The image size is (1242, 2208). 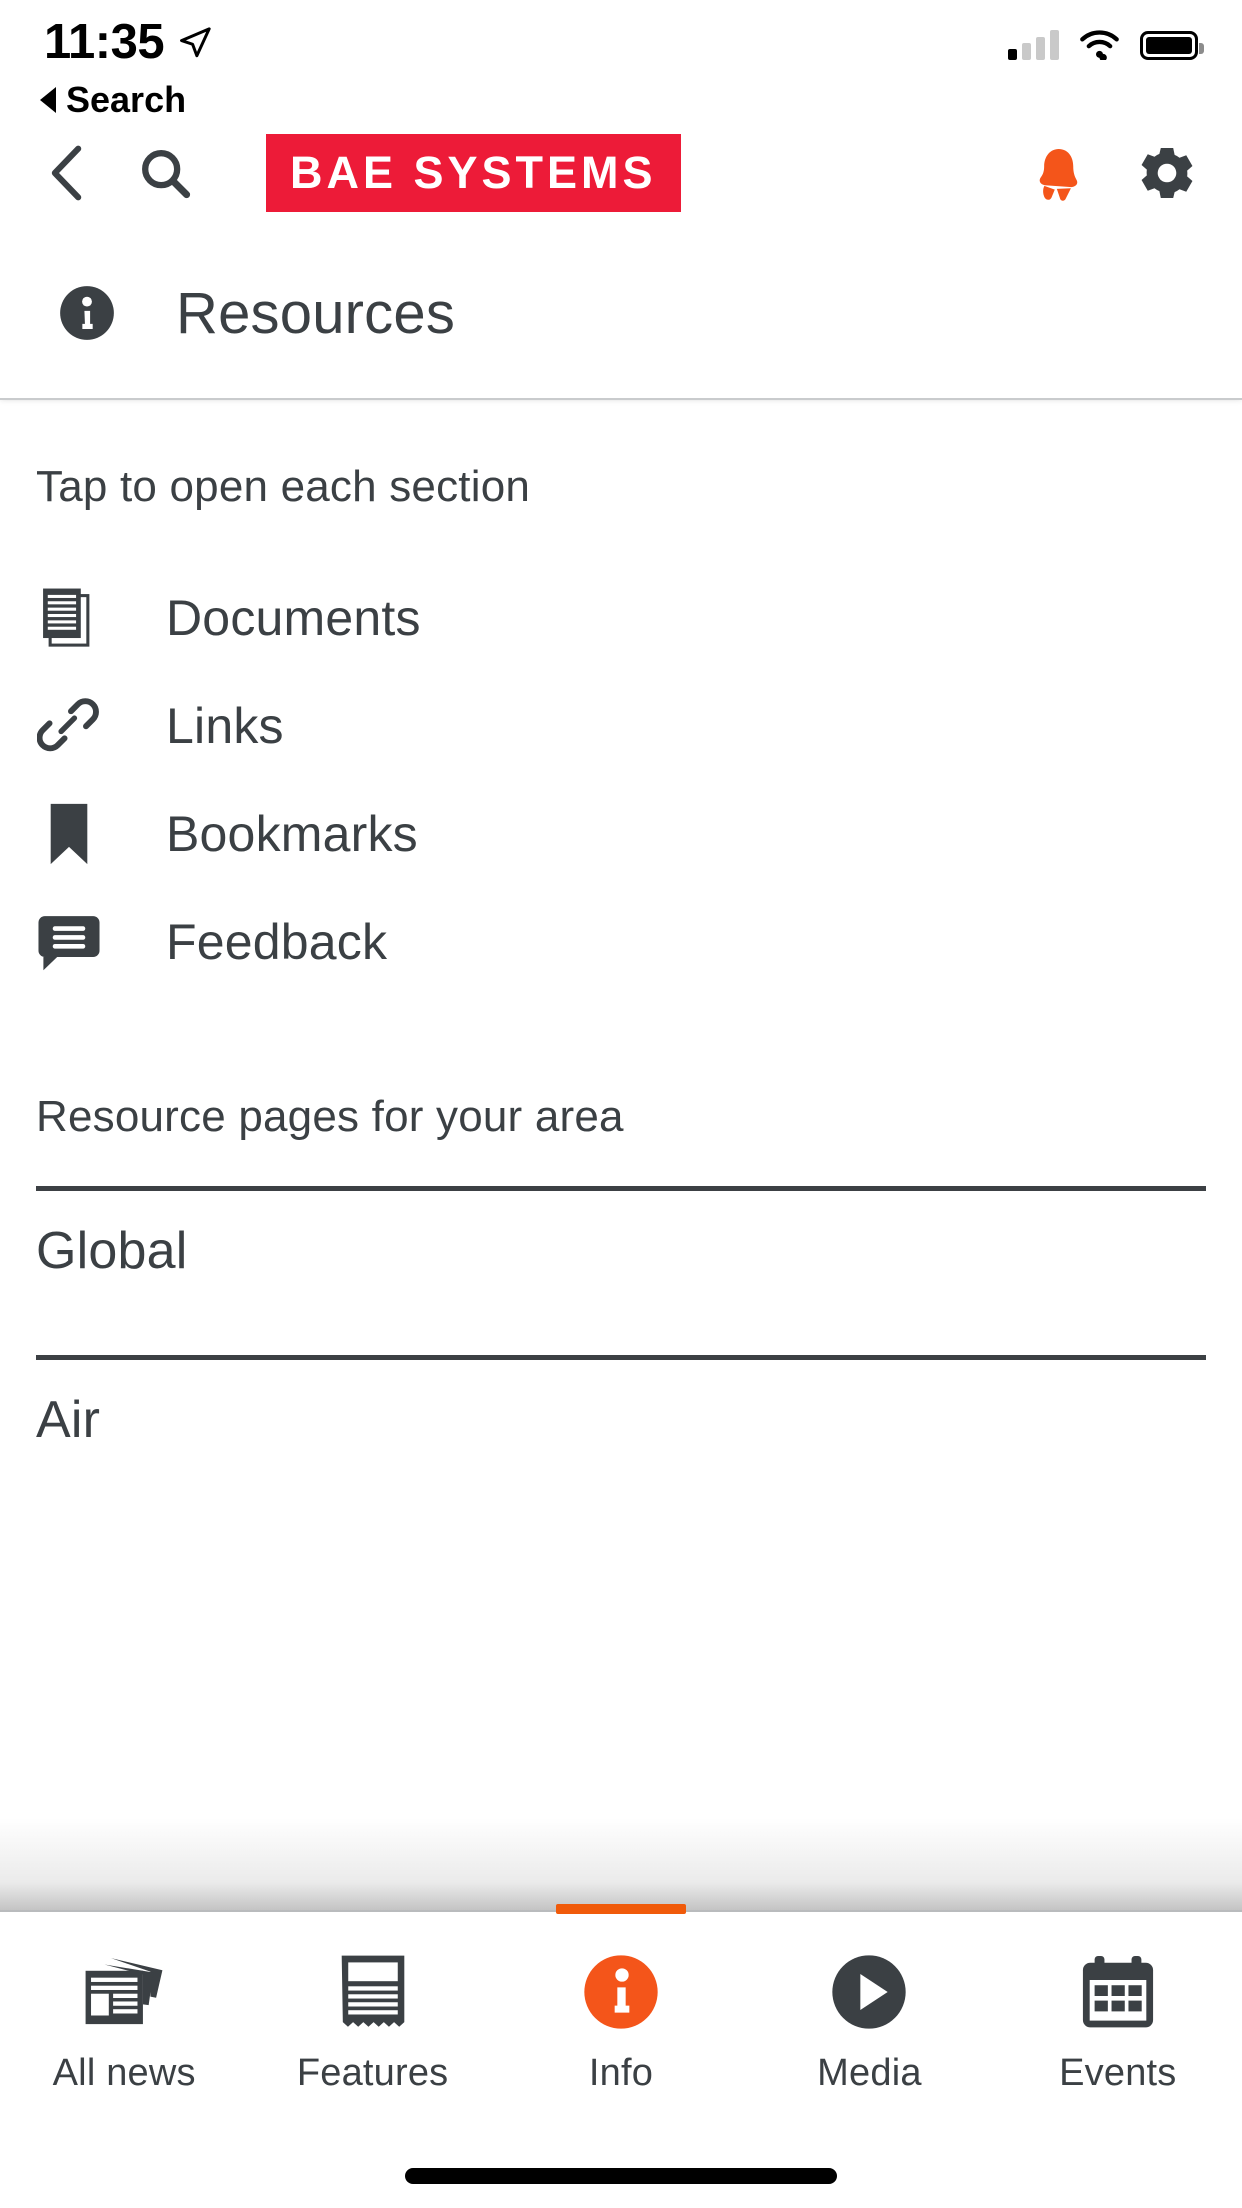 I want to click on search-icon, so click(x=166, y=174).